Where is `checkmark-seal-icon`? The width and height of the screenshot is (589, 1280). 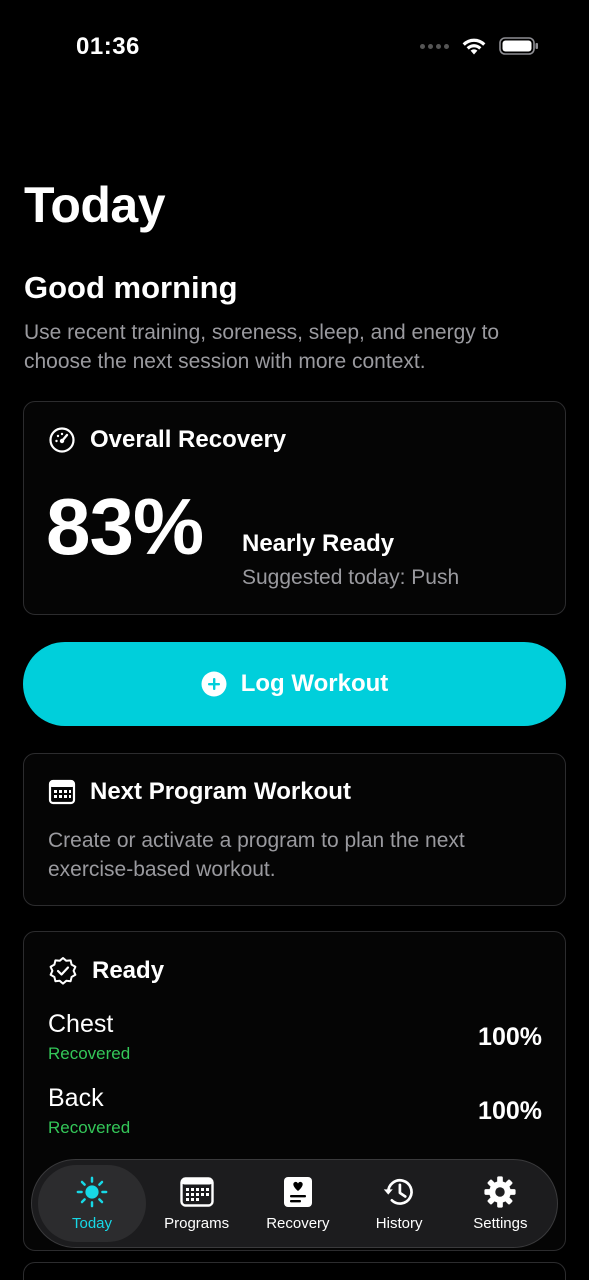
checkmark-seal-icon is located at coordinates (63, 971).